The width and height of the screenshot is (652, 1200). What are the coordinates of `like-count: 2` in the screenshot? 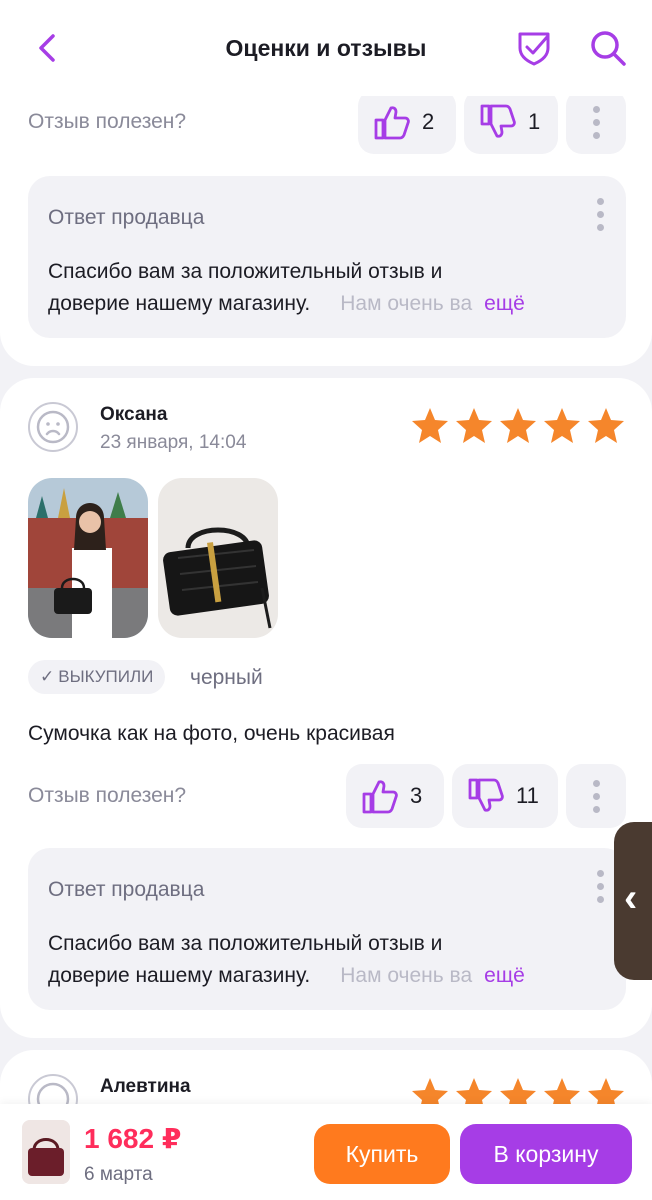 It's located at (428, 121).